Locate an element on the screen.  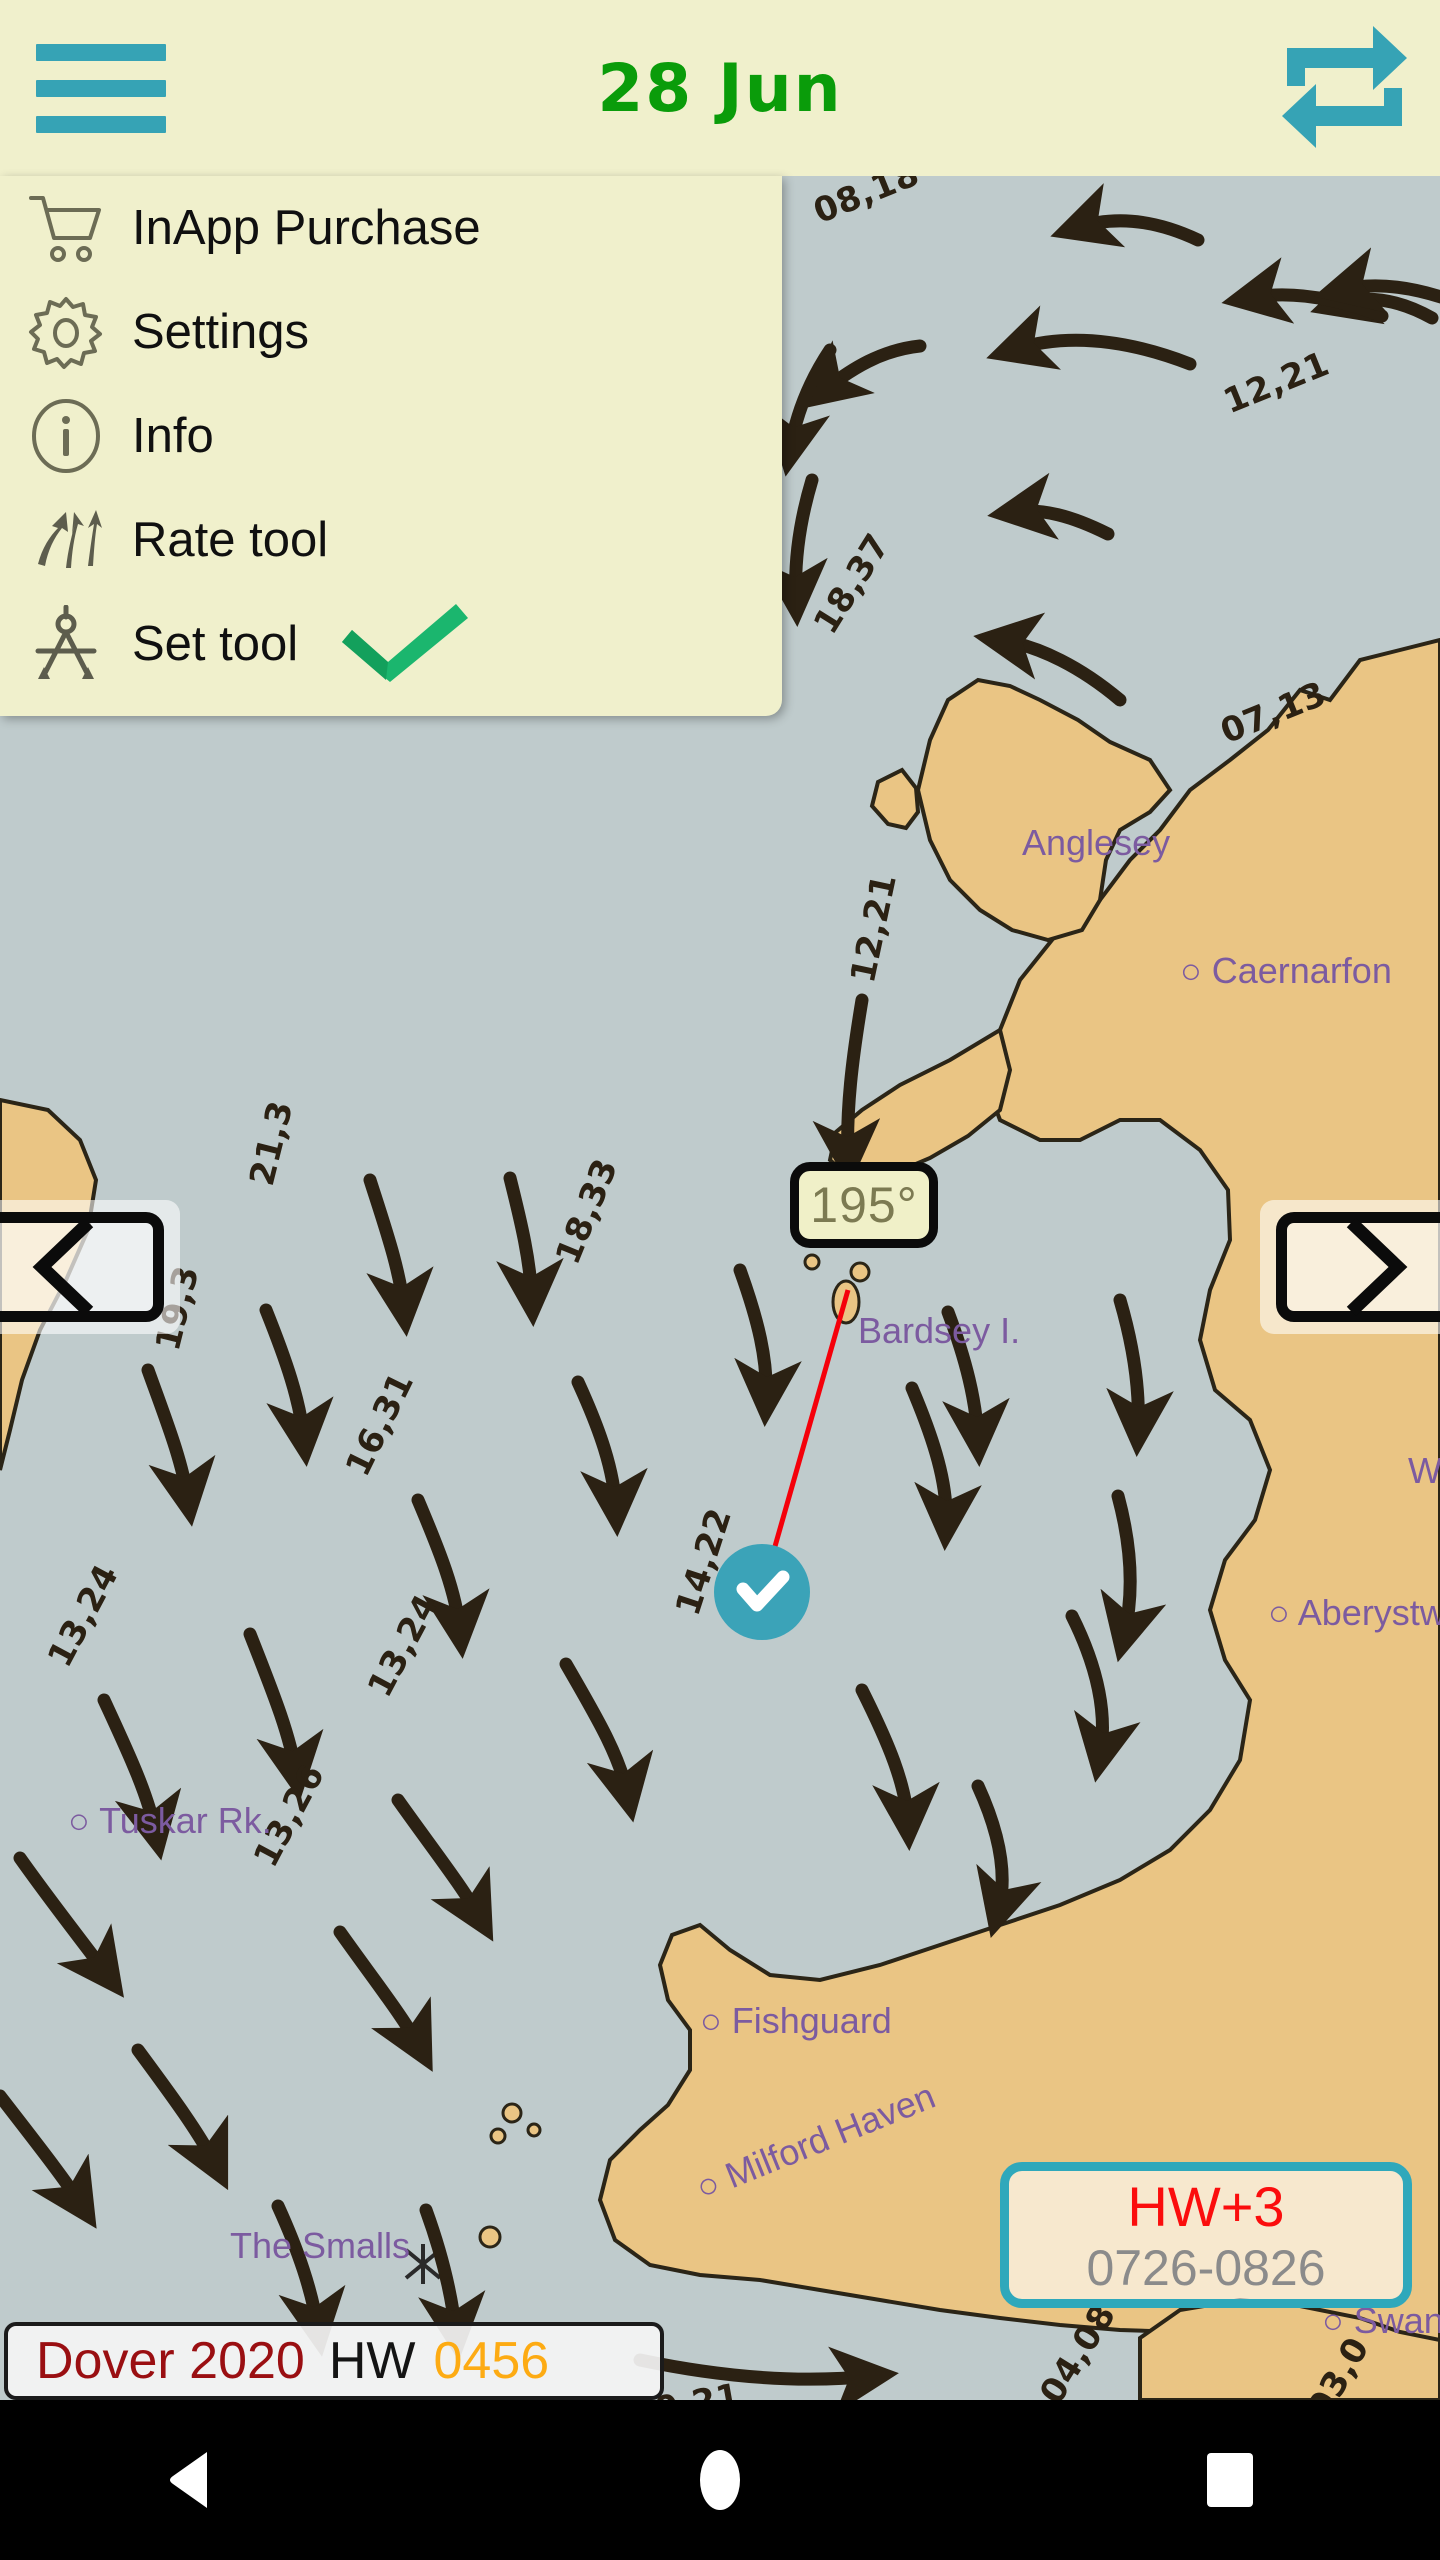
place-label: Anglesey is located at coordinates (1096, 842).